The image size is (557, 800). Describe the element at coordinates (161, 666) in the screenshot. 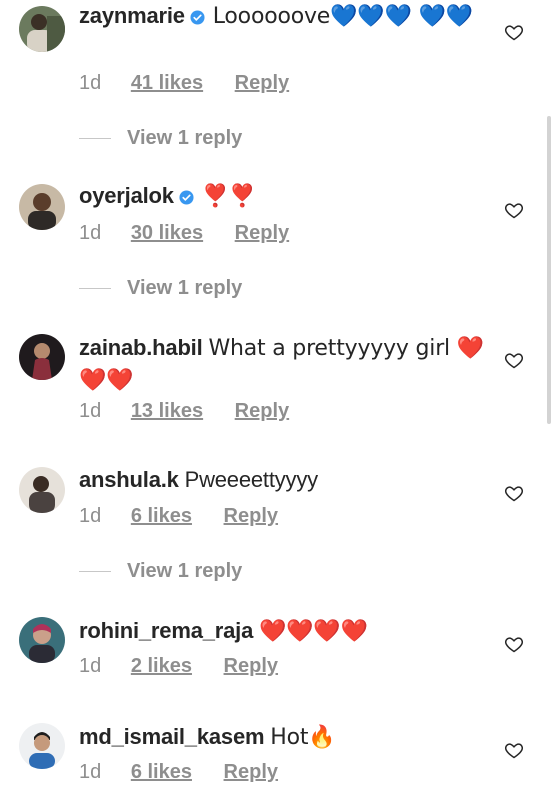

I see `likes-count-link: 2 likes` at that location.